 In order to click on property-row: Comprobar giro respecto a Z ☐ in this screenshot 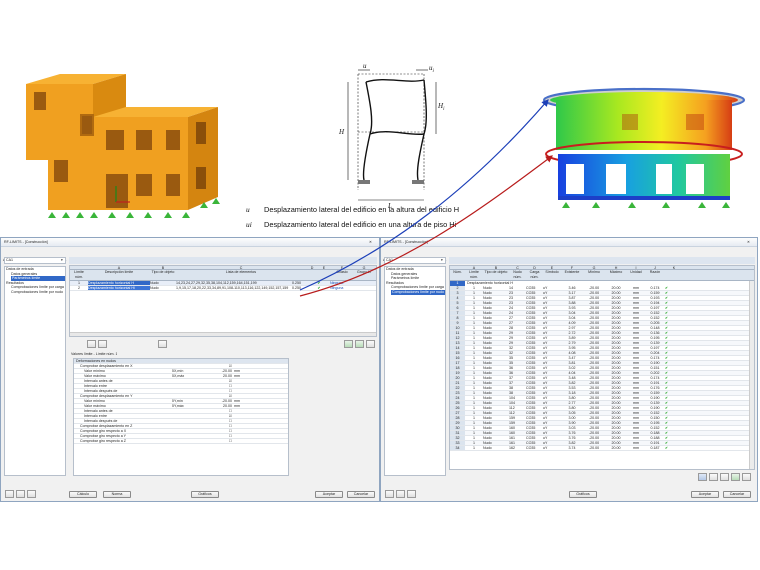, I will do `click(181, 441)`.